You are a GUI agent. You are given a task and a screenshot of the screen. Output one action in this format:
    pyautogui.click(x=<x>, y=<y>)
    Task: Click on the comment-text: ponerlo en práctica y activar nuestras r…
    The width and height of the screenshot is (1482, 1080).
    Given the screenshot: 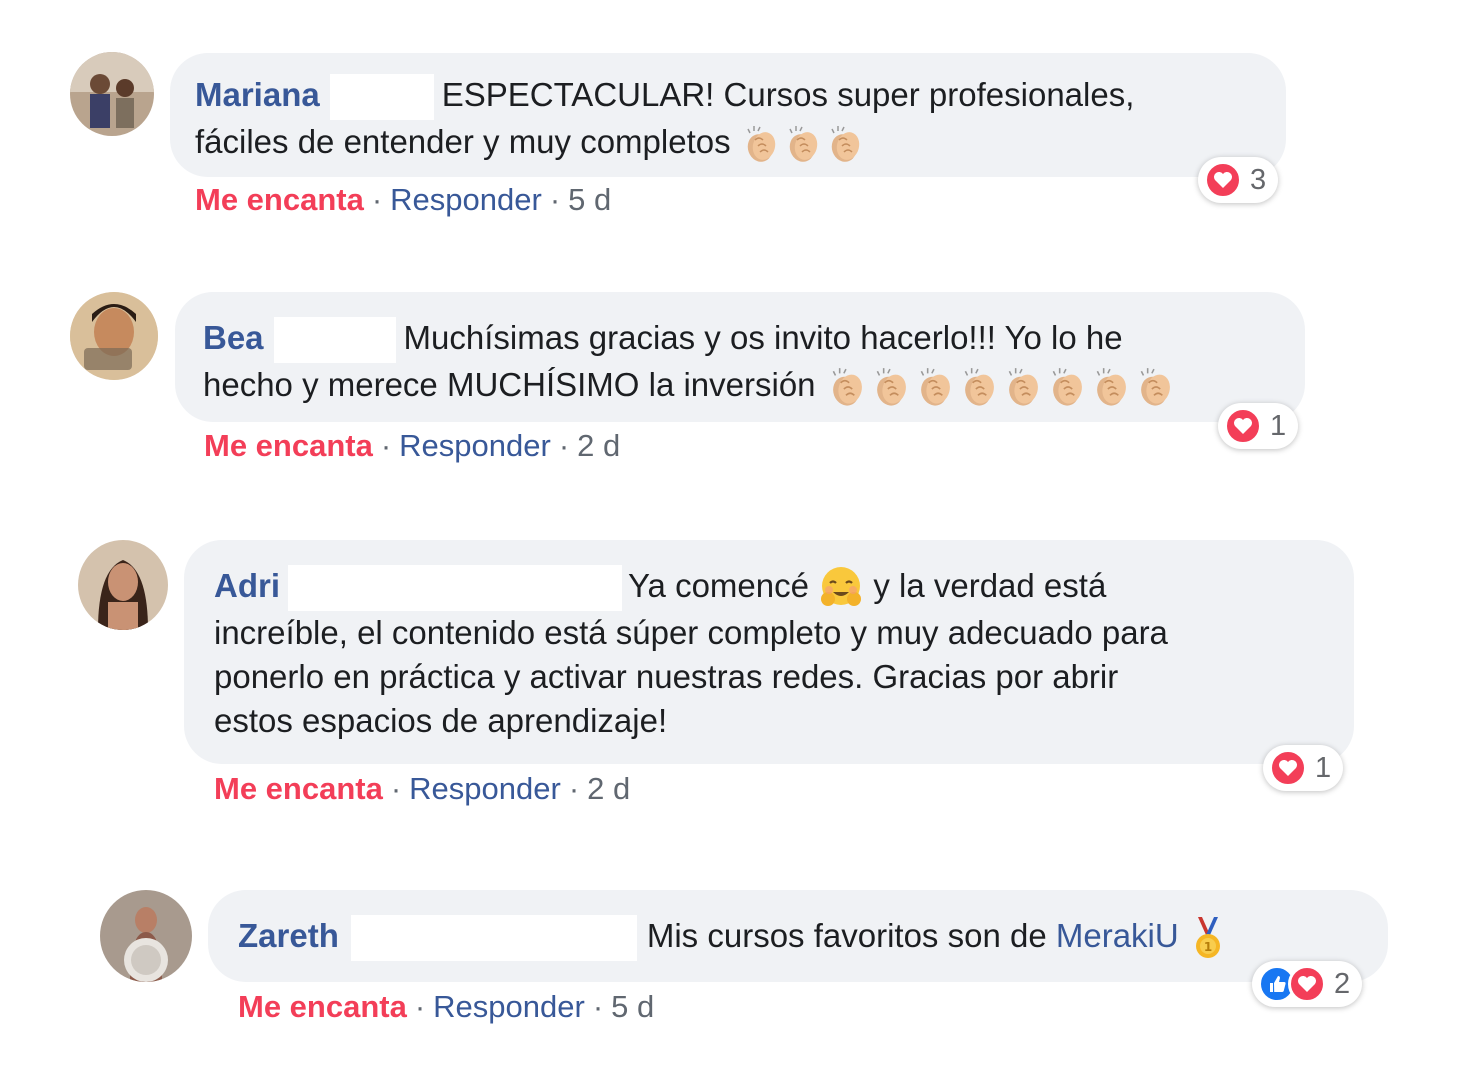 What is the action you would take?
    pyautogui.click(x=666, y=677)
    